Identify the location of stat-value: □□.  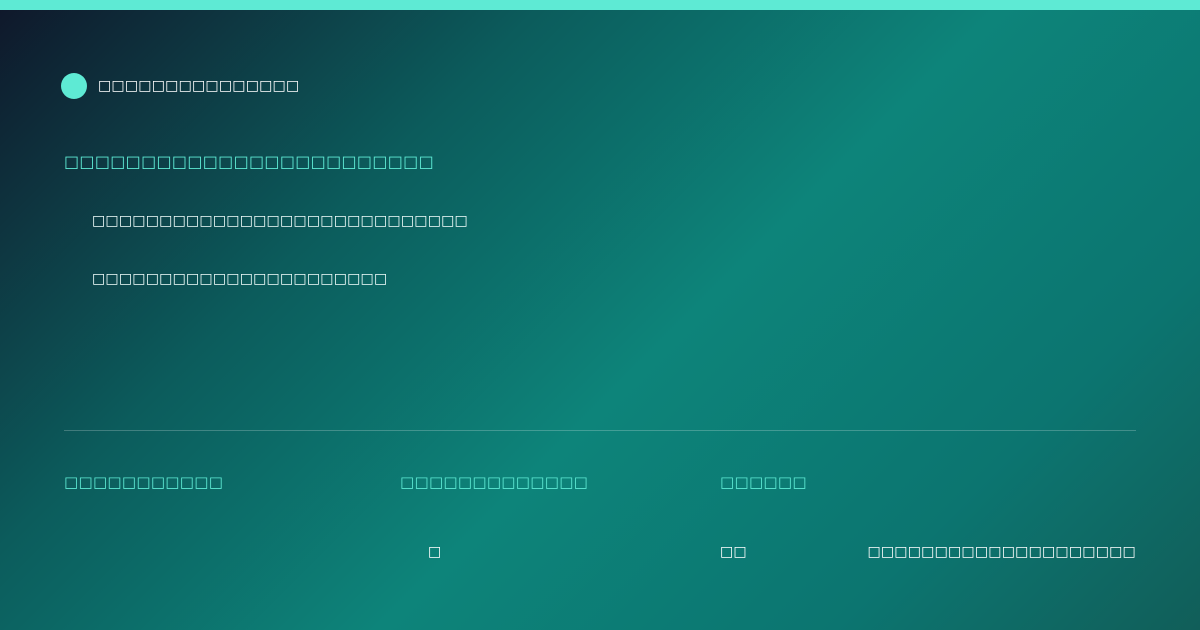
(733, 552).